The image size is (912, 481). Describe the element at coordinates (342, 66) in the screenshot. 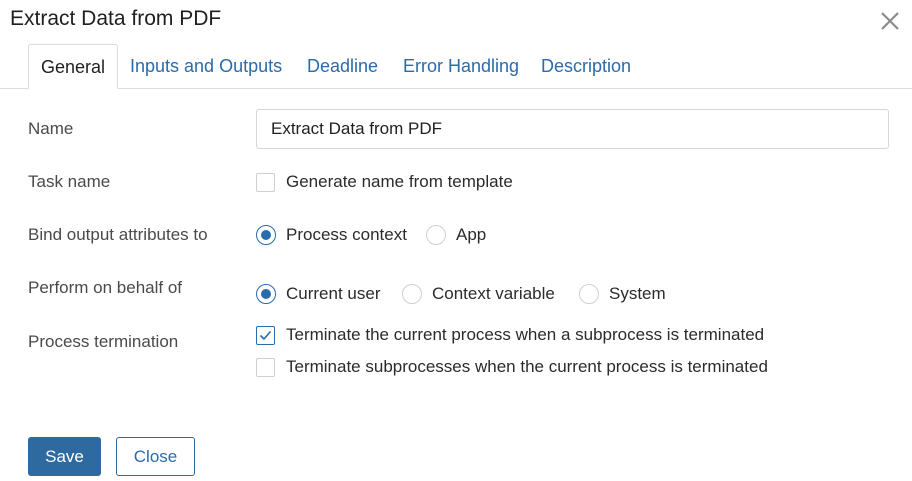

I see `tab-deadline: Deadline` at that location.